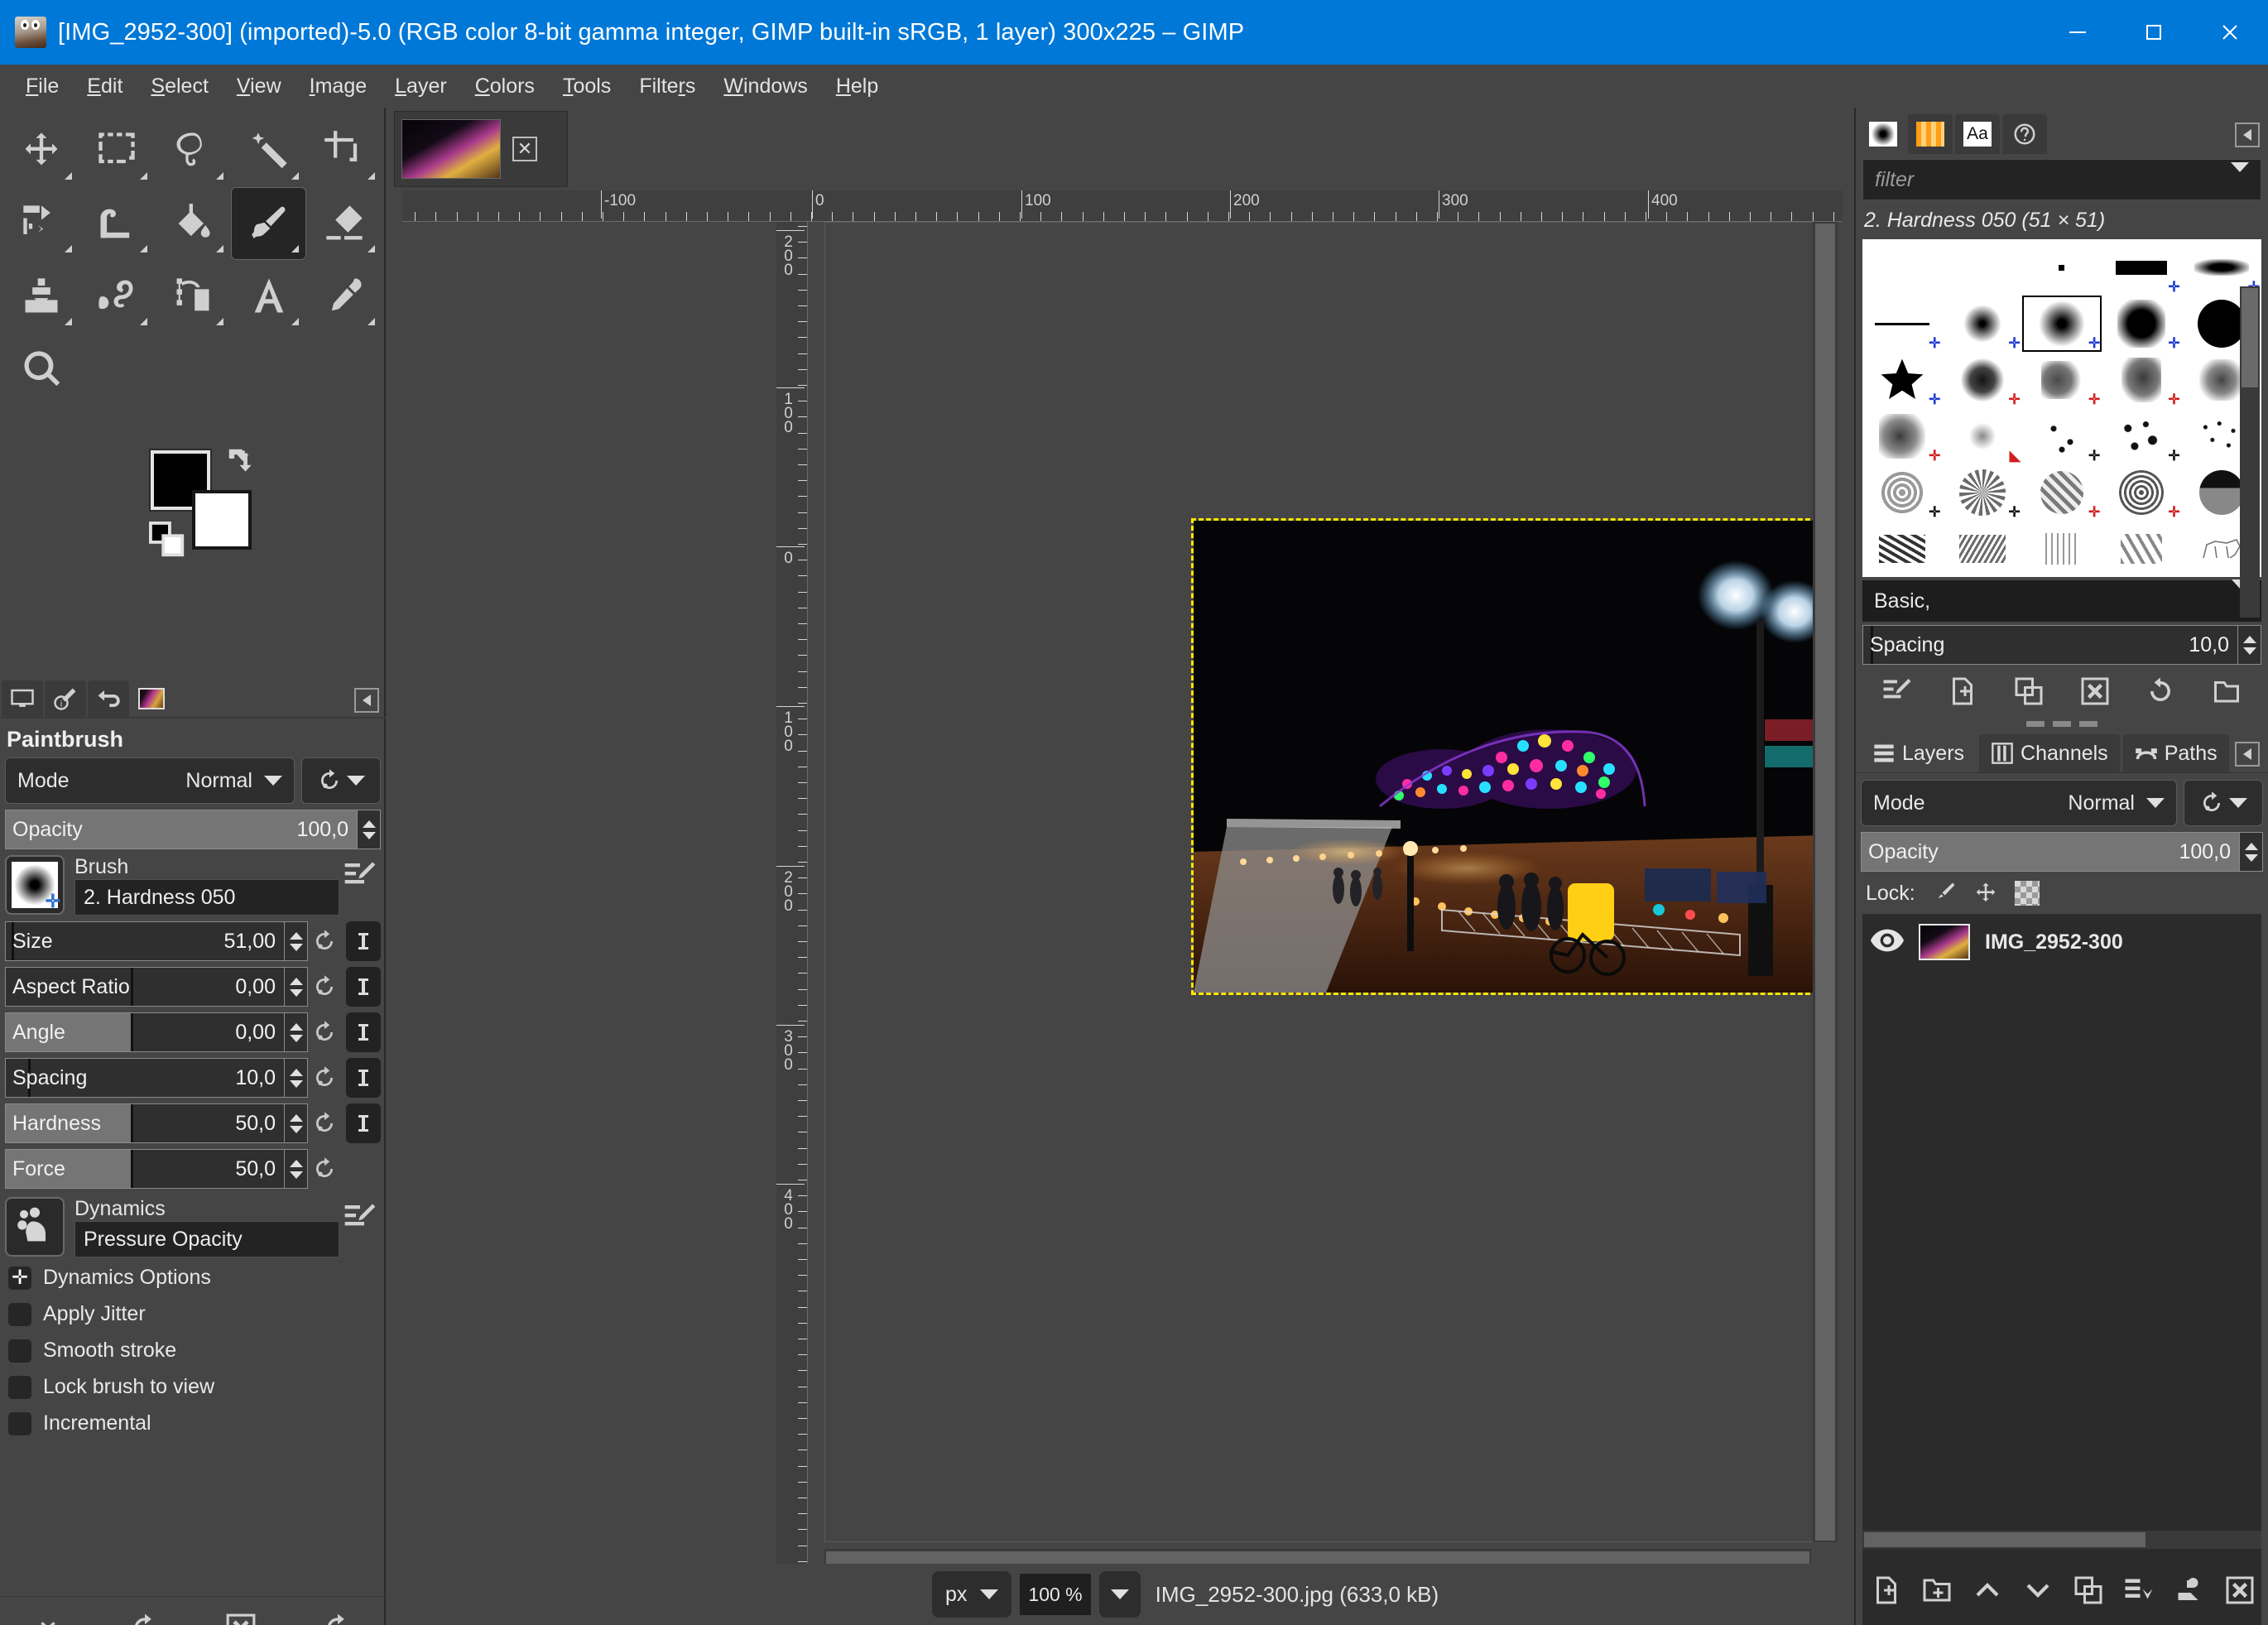  What do you see at coordinates (1122, 206) in the screenshot?
I see `horizontal-ruler: -100 0 100 200 300 400` at bounding box center [1122, 206].